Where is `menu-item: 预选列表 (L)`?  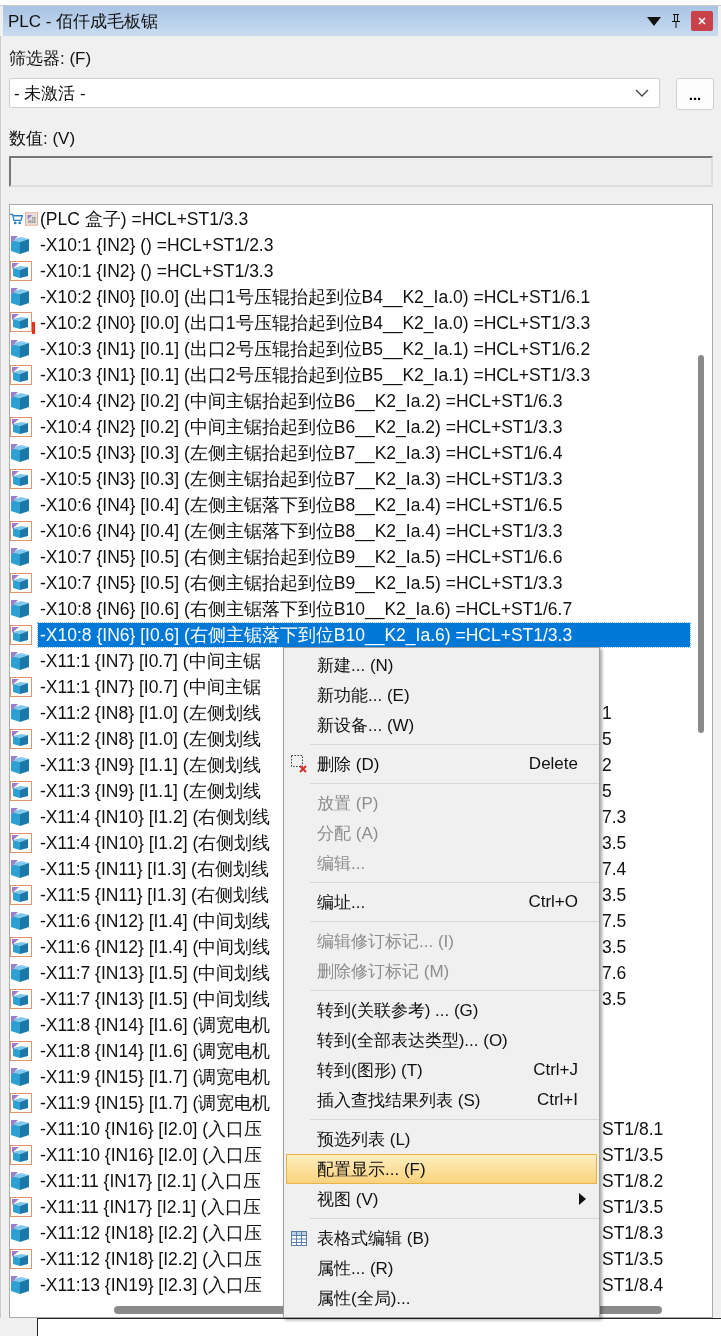 menu-item: 预选列表 (L) is located at coordinates (441, 1139).